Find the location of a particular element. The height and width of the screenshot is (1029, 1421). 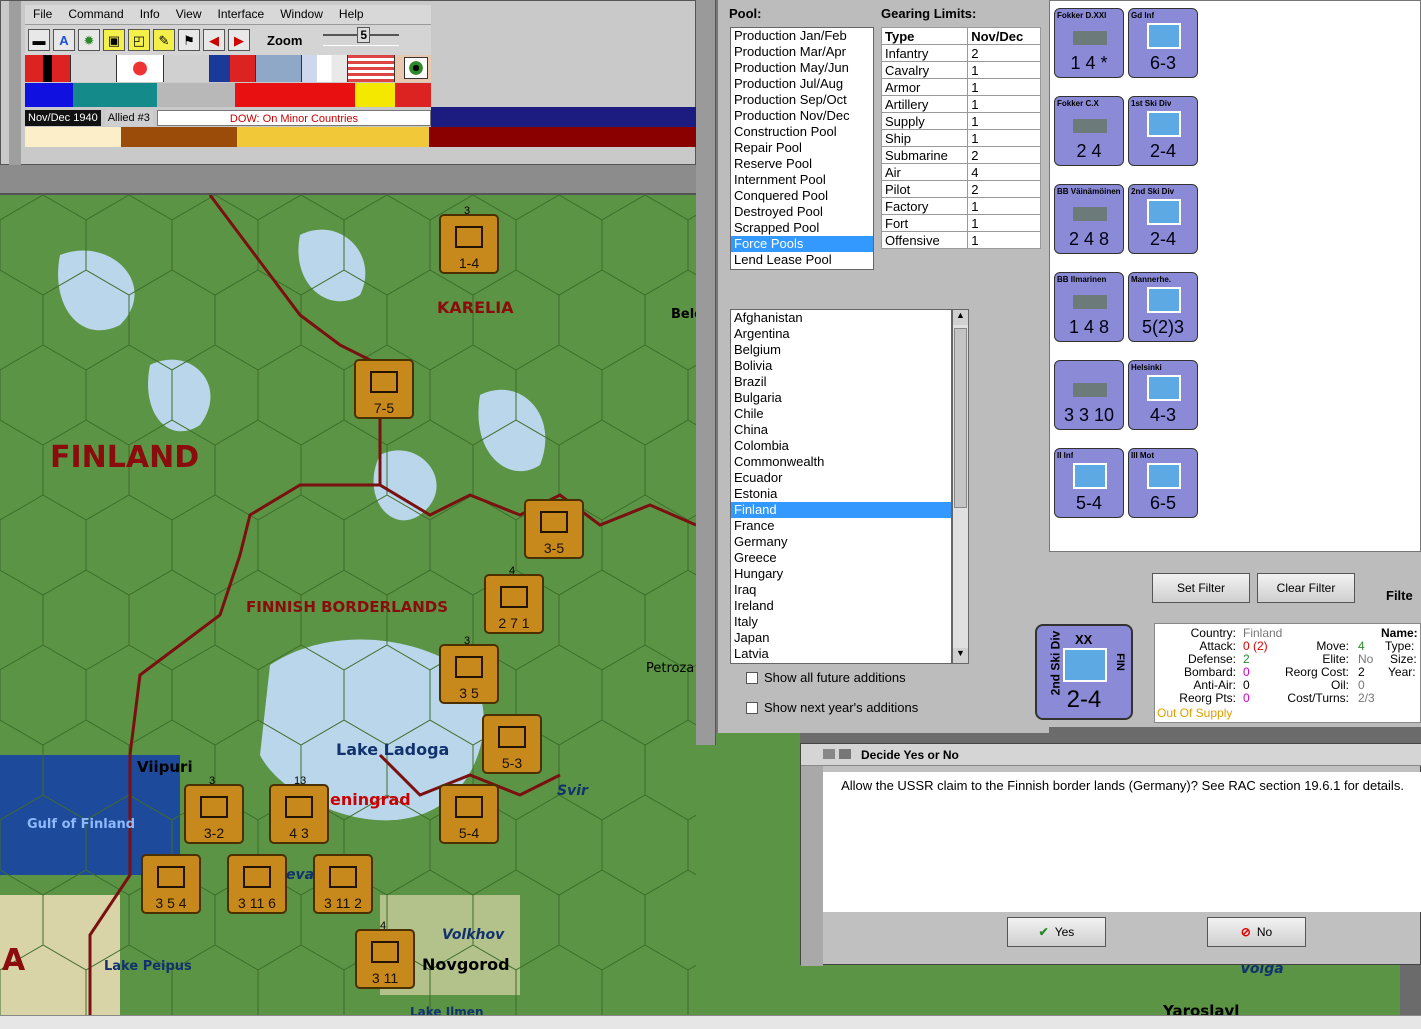

scroll-up-icon: ▲ is located at coordinates (960, 317).